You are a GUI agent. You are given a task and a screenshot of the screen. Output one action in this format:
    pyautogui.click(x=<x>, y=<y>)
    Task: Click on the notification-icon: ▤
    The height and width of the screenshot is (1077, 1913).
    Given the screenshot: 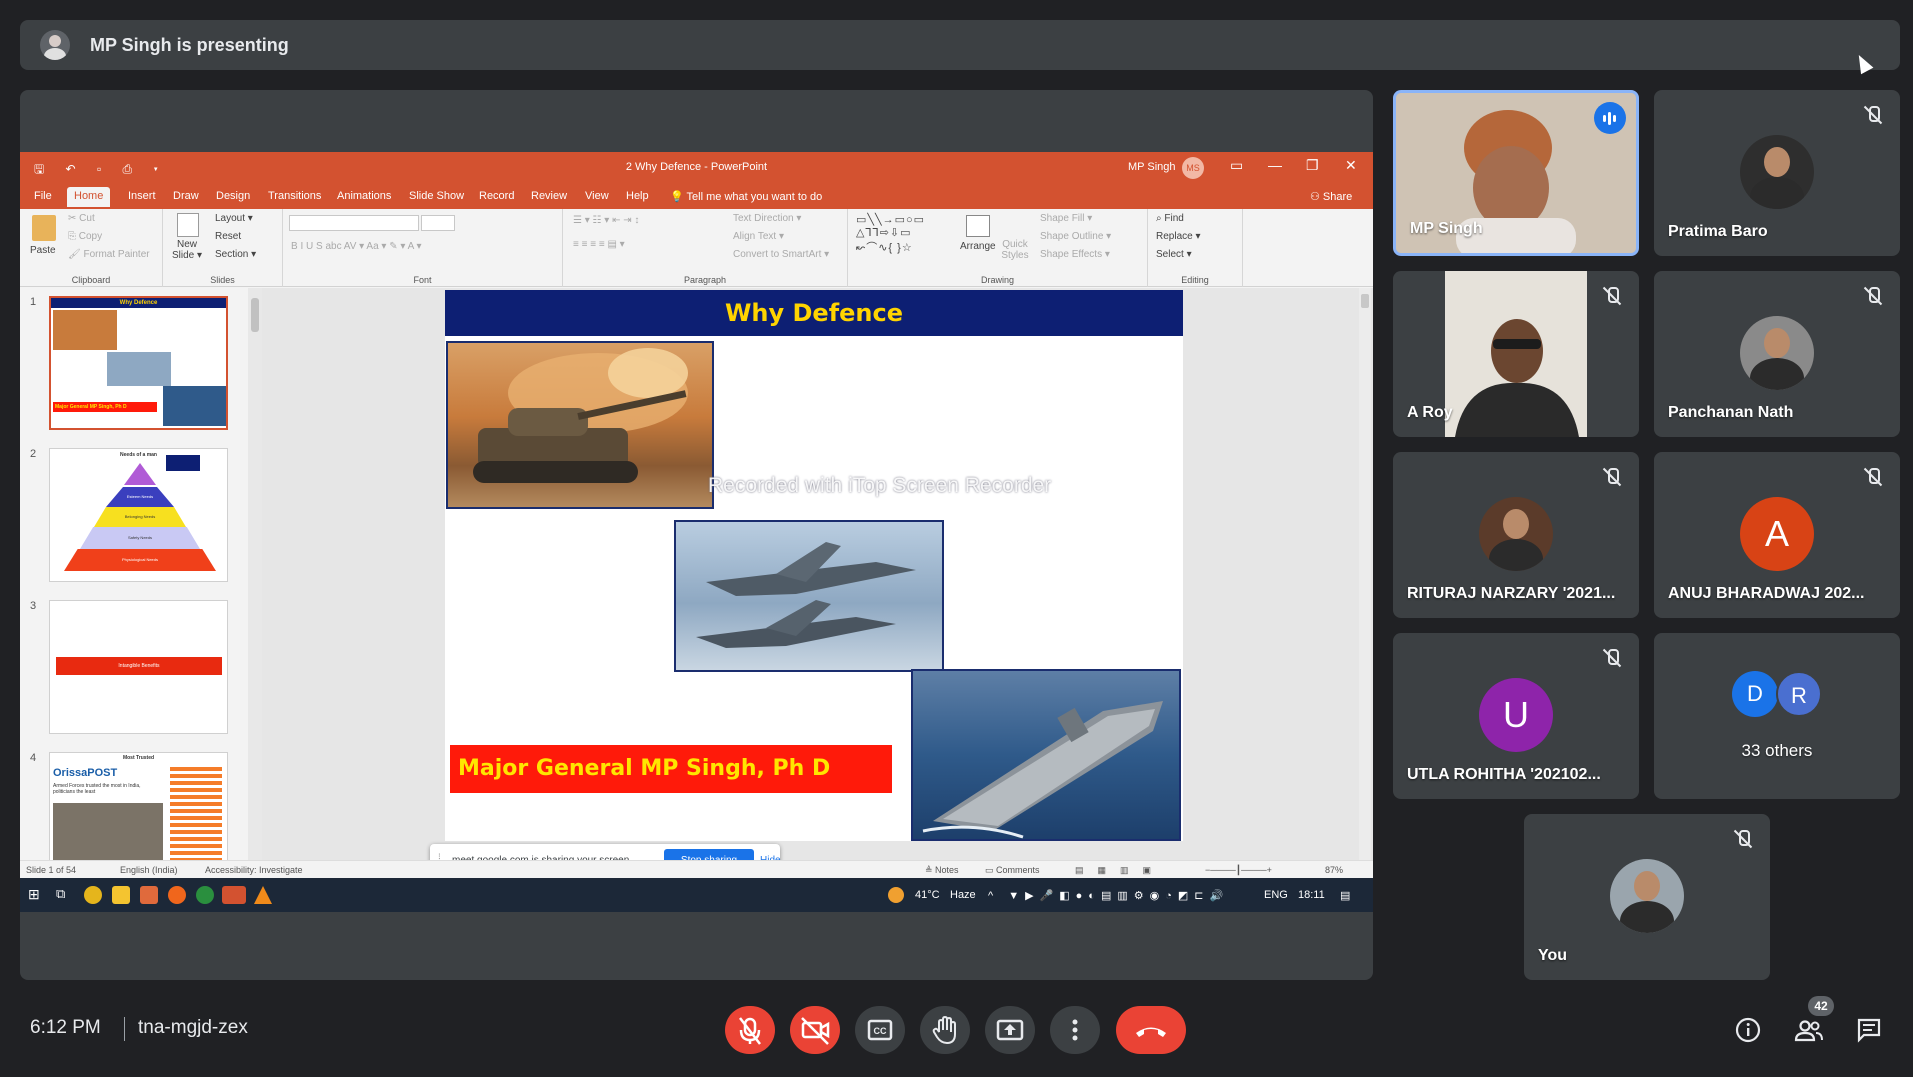 What is the action you would take?
    pyautogui.click(x=1345, y=895)
    